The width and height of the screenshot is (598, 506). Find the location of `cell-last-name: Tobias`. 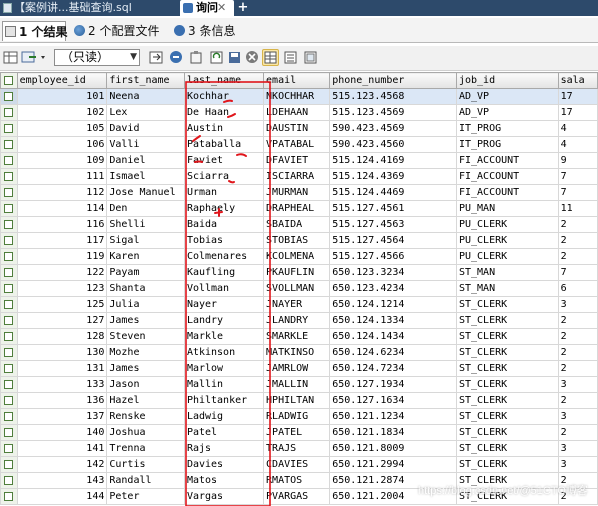

cell-last-name: Tobias is located at coordinates (224, 240).